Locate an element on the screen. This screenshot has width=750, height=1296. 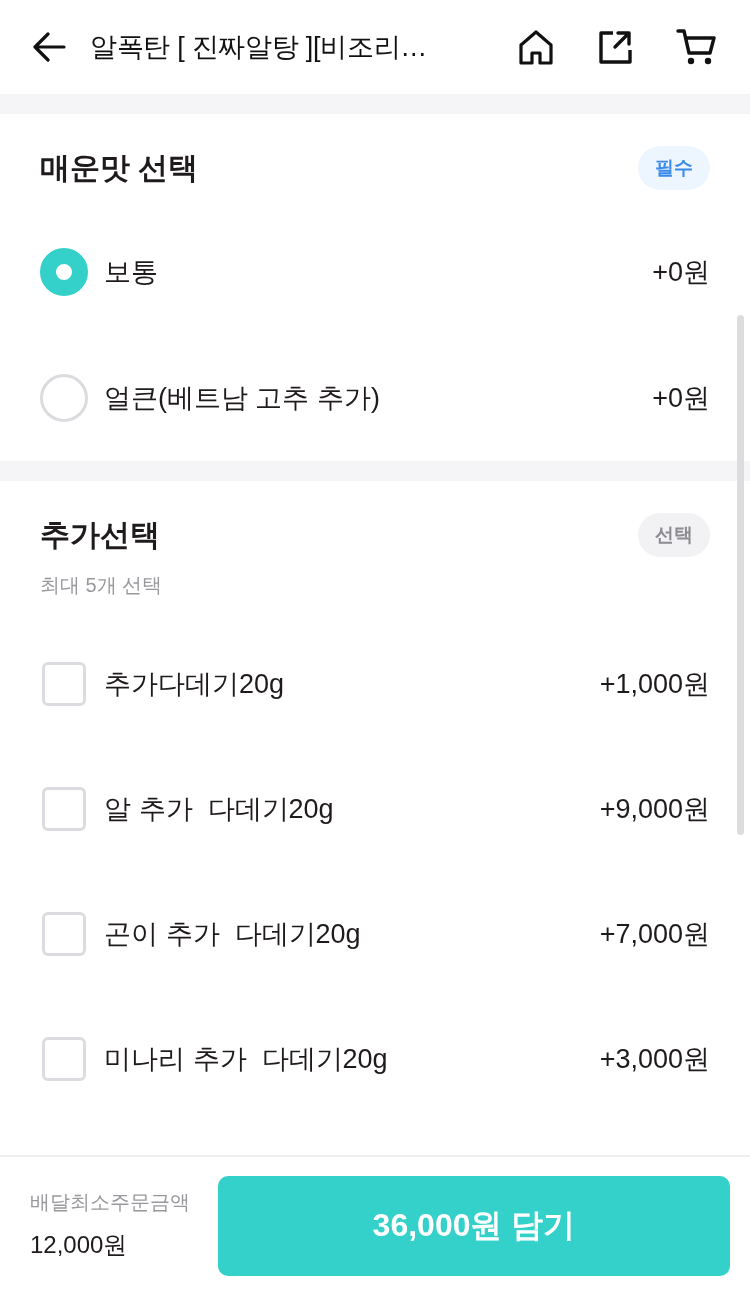
selection-limit-note: 최대 5개 선택 is located at coordinates (101, 585).